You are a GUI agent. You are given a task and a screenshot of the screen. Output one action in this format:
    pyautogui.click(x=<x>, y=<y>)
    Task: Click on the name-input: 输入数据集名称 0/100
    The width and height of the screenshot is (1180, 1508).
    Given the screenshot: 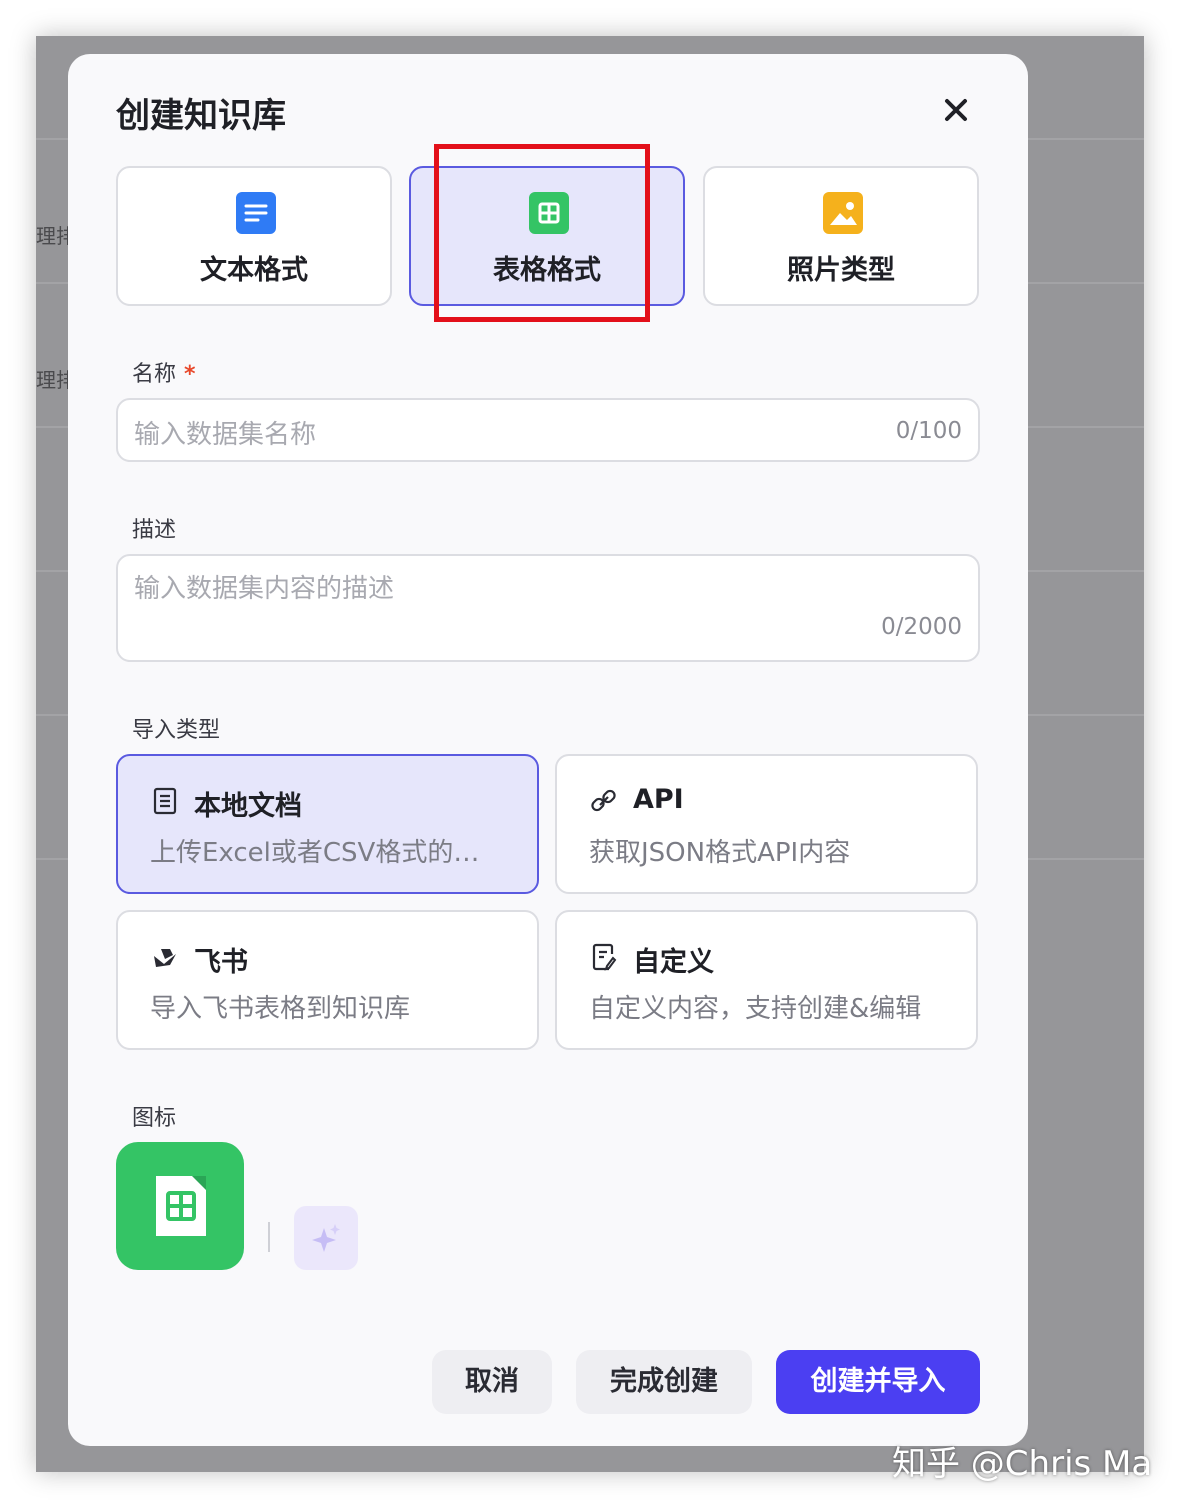 What is the action you would take?
    pyautogui.click(x=548, y=430)
    